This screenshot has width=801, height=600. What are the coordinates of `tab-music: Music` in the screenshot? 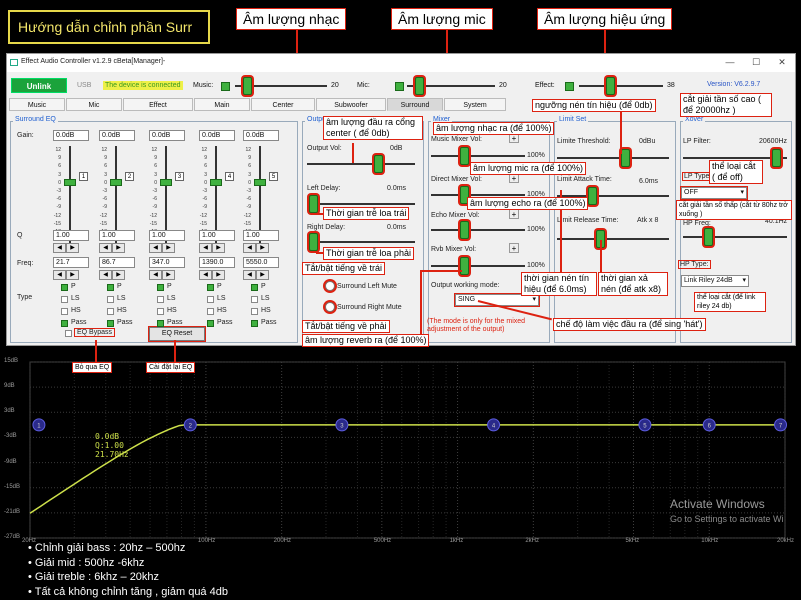 It's located at (37, 104).